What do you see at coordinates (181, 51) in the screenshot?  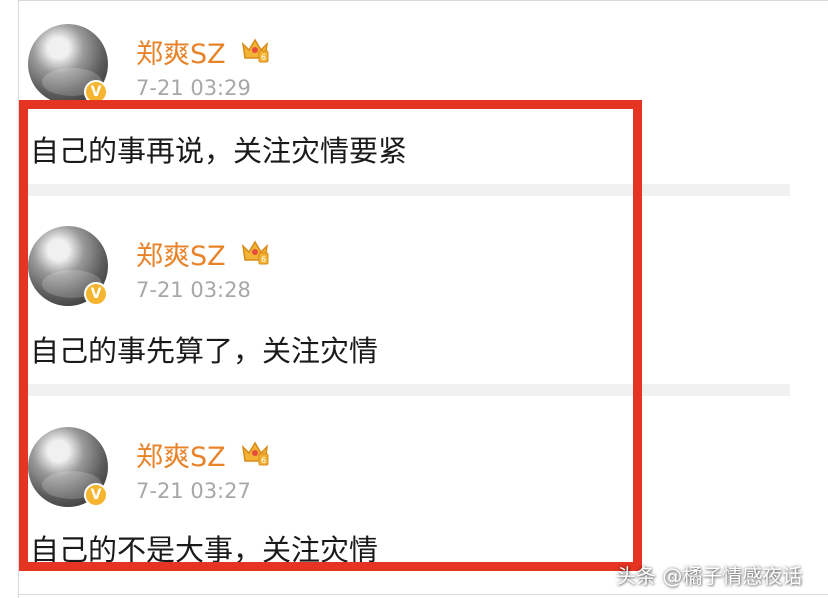 I see `username: 郑爽SZ` at bounding box center [181, 51].